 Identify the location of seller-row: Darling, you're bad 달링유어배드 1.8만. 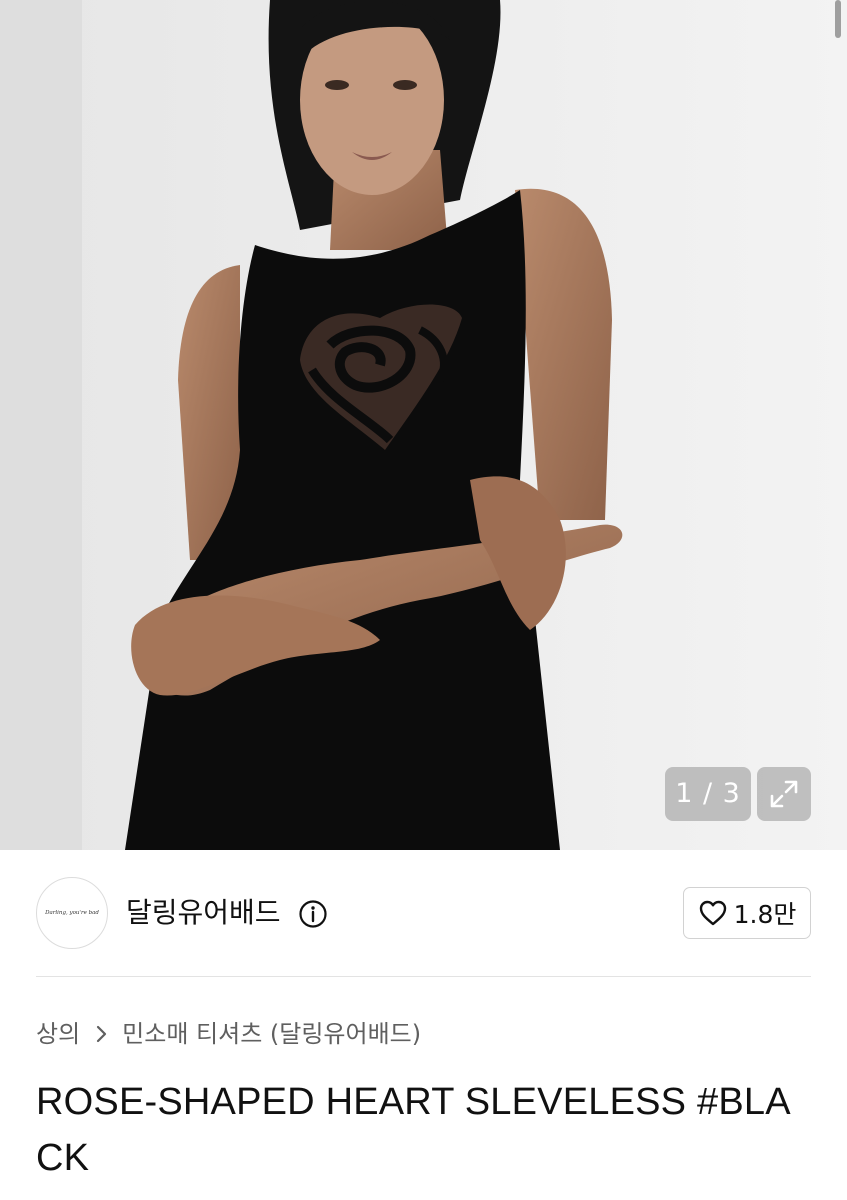
(423, 914).